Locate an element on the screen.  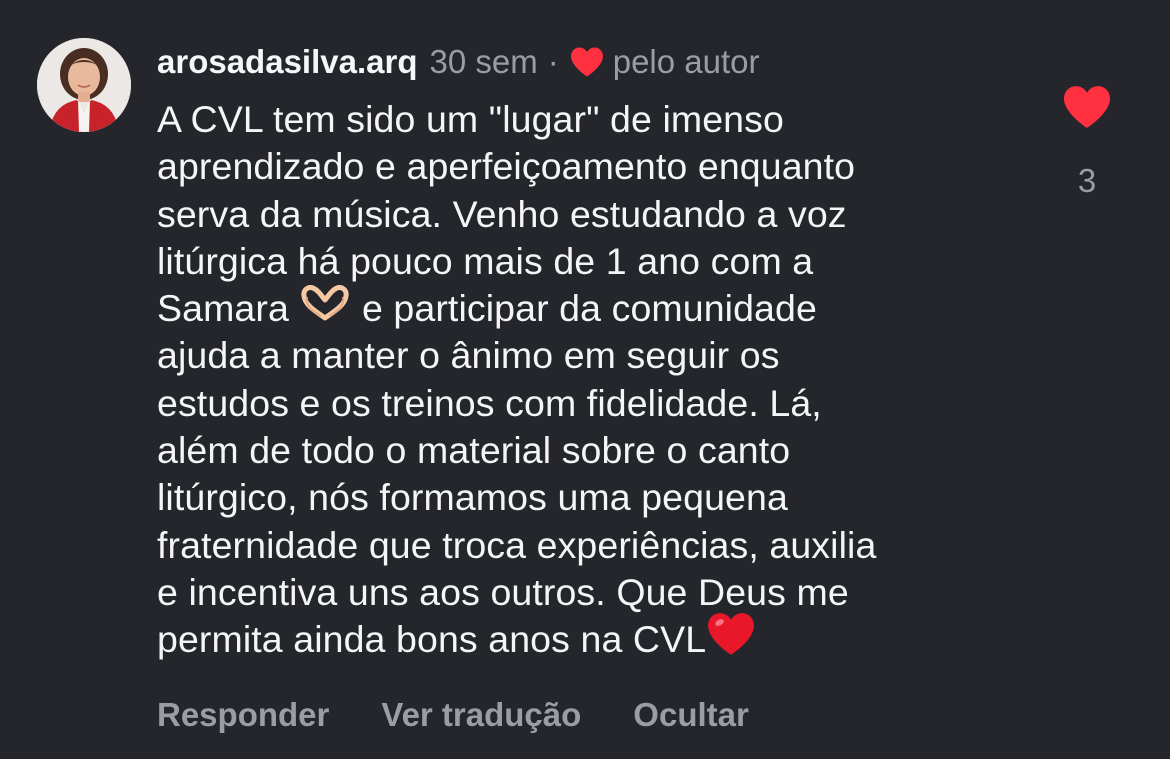
like-count: 3 is located at coordinates (1087, 181).